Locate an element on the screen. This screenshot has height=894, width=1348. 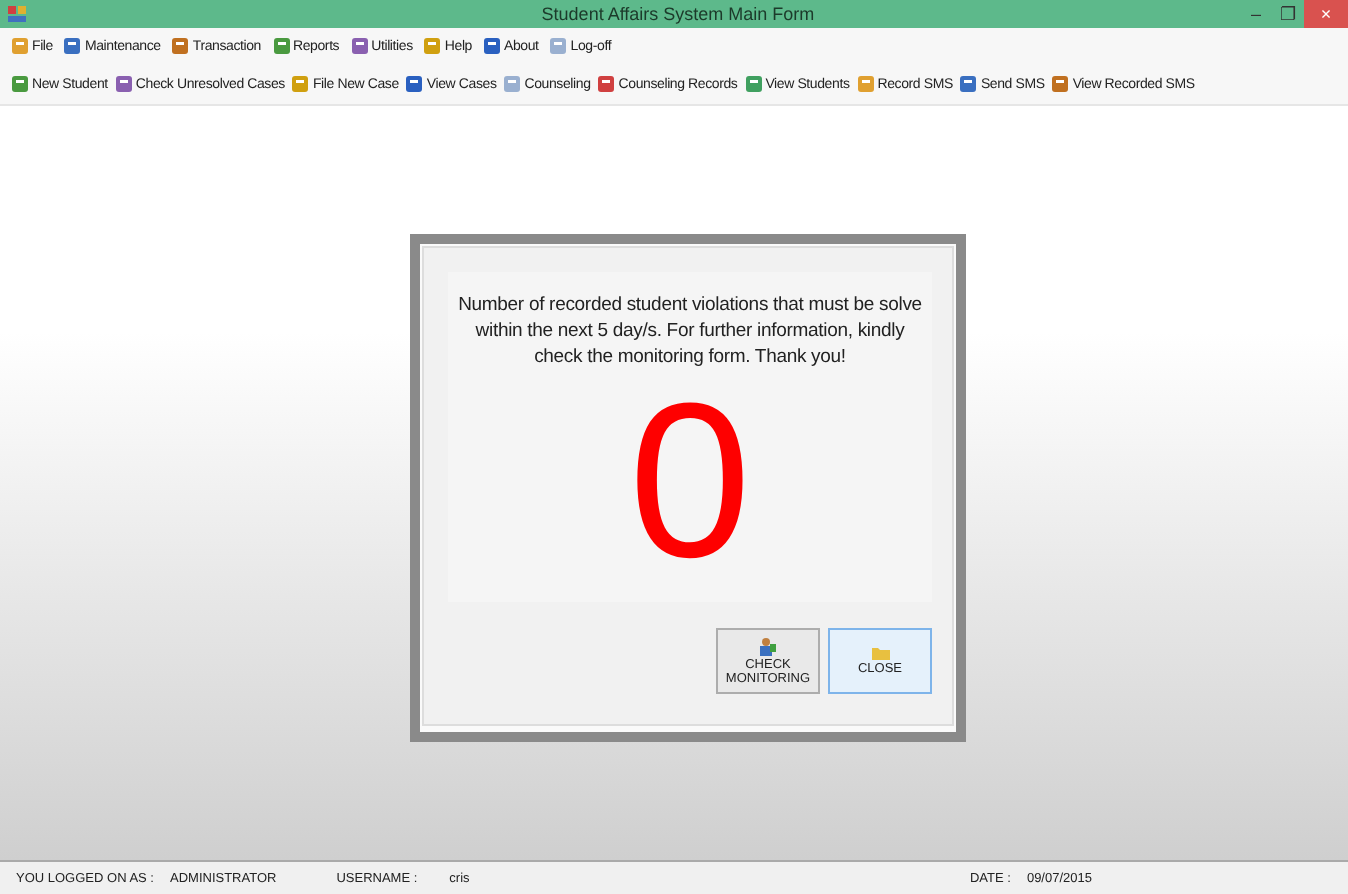
people-icon is located at coordinates (768, 646).